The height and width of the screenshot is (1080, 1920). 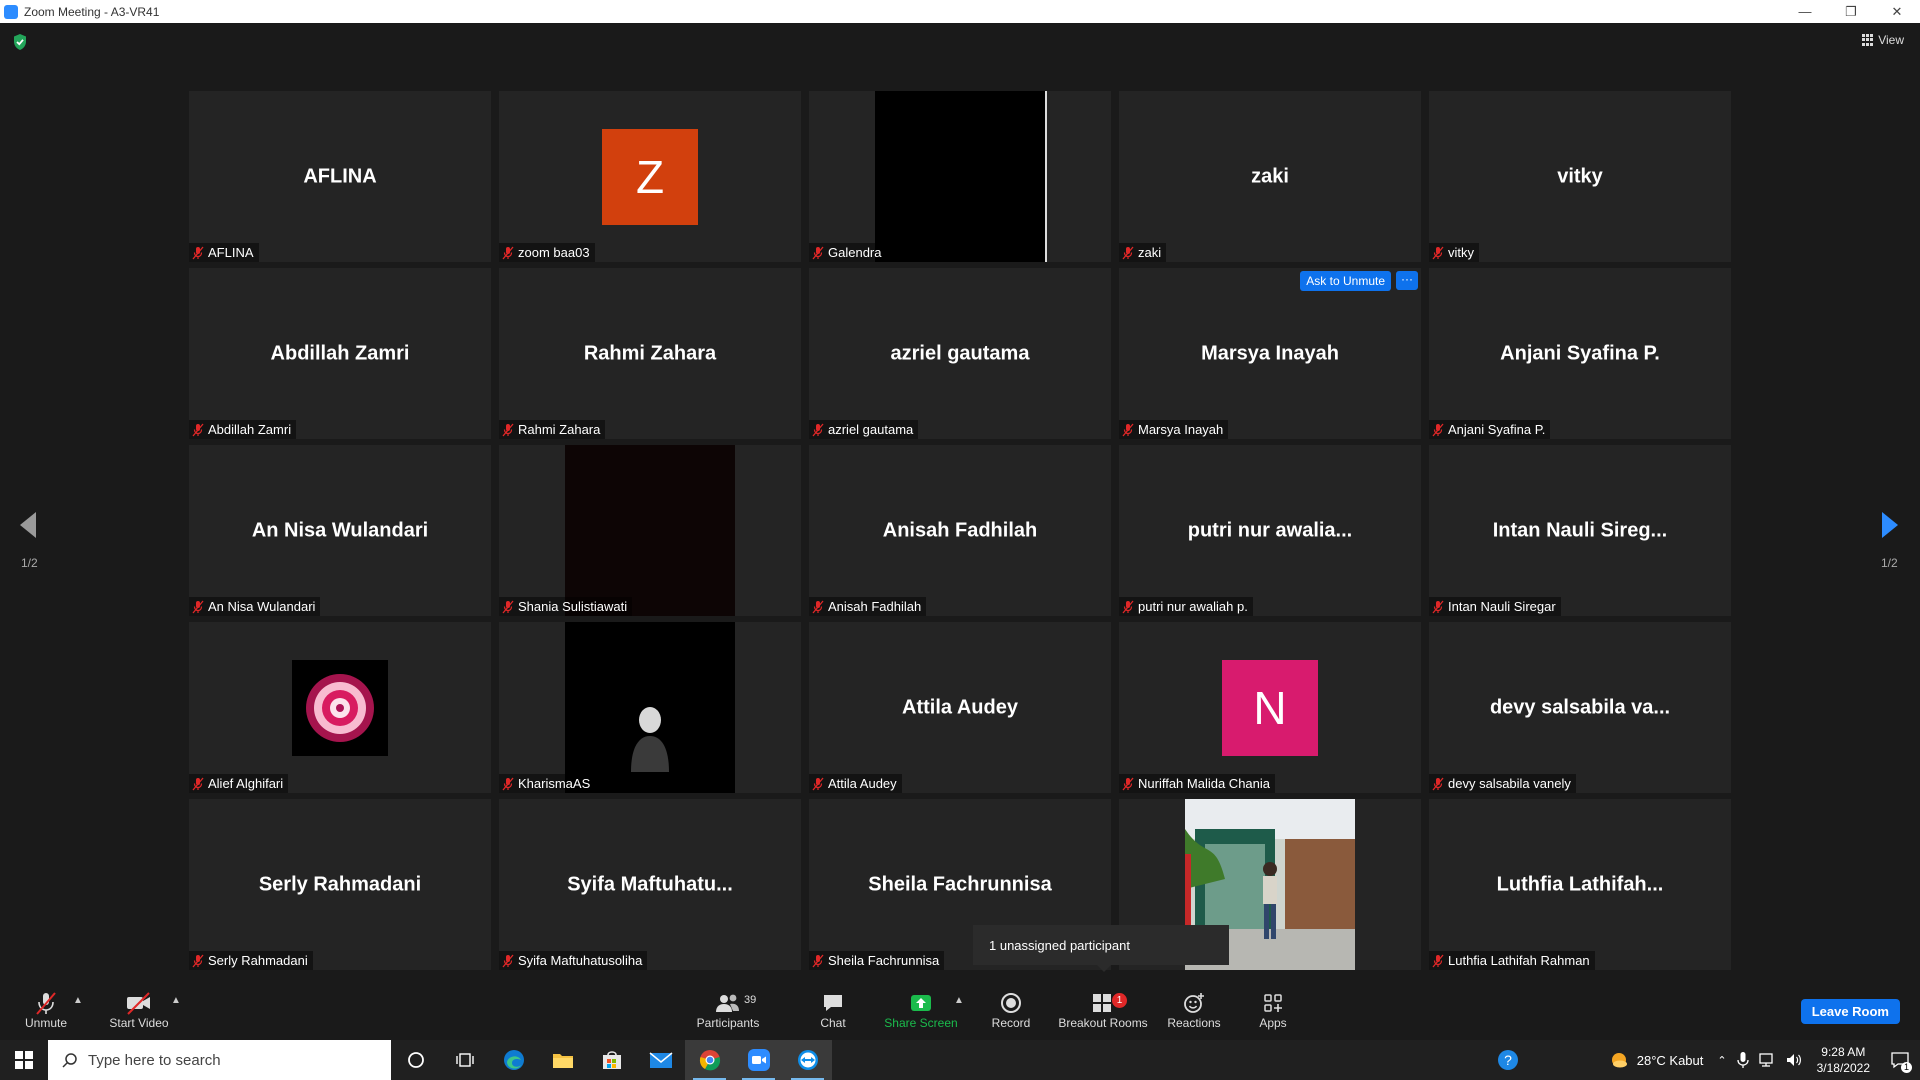 What do you see at coordinates (1193, 606) in the screenshot?
I see `participant-name: putri nur awaliah p.` at bounding box center [1193, 606].